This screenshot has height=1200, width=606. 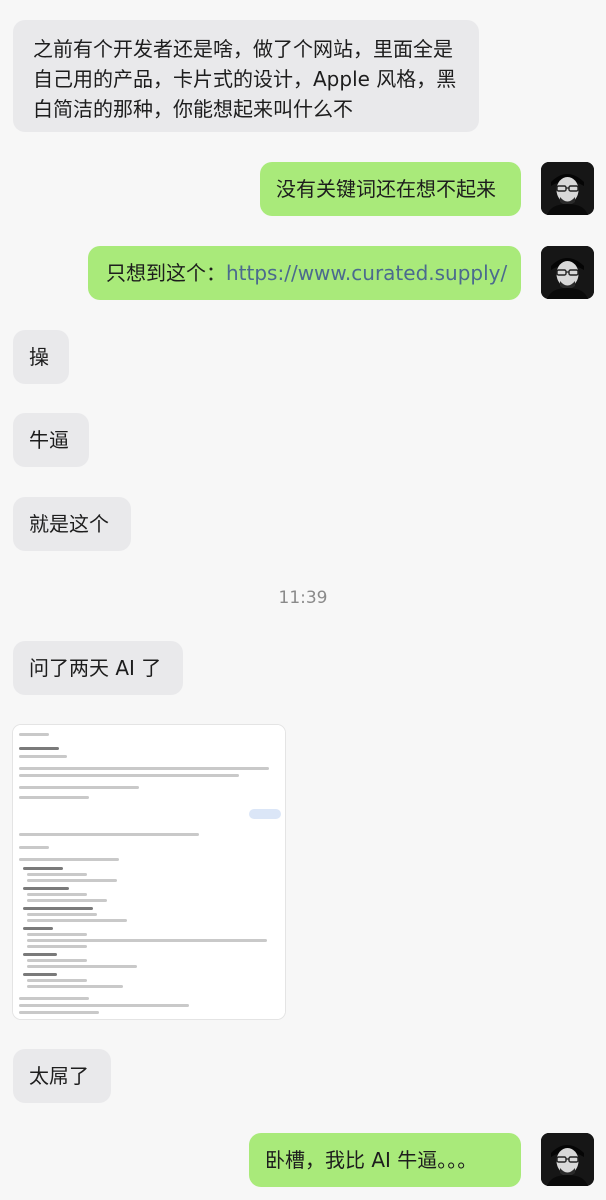 I want to click on image-message-thumbnail, so click(x=149, y=872).